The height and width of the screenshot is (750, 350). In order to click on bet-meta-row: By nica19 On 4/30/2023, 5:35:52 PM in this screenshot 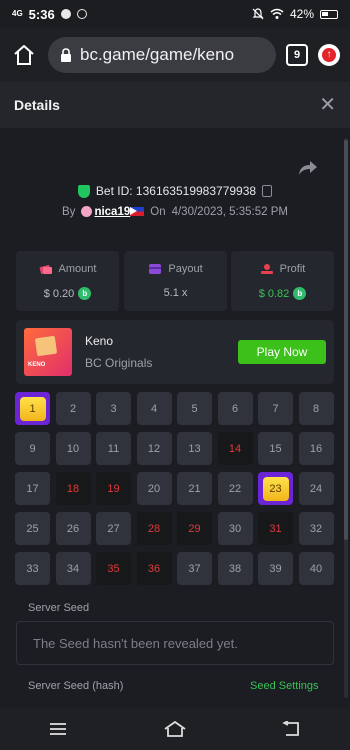, I will do `click(175, 212)`.